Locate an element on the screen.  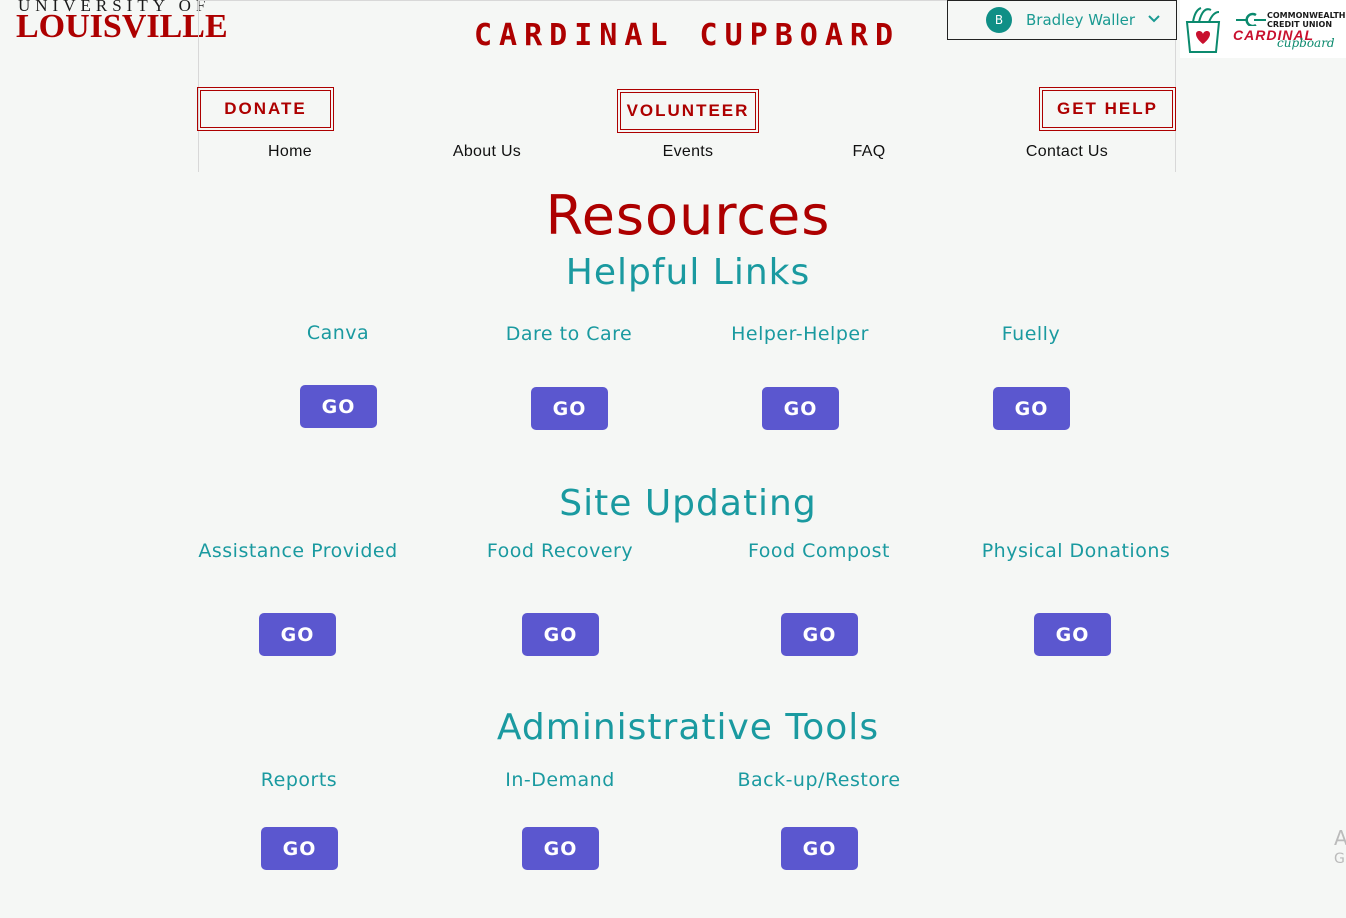
volunteer-button: VOLUNTEER is located at coordinates (688, 111).